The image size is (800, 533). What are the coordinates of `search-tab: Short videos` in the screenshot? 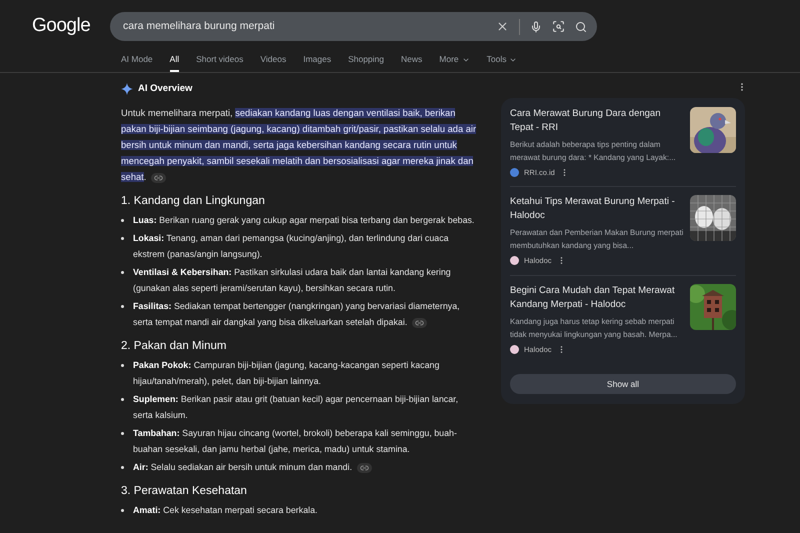 It's located at (220, 62).